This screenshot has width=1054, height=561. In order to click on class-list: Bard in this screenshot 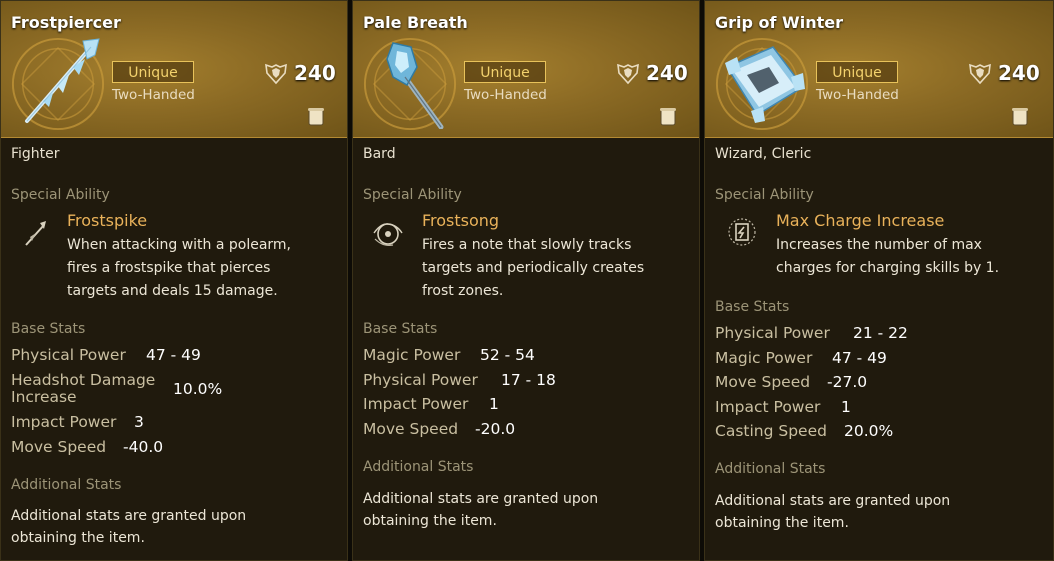, I will do `click(379, 154)`.